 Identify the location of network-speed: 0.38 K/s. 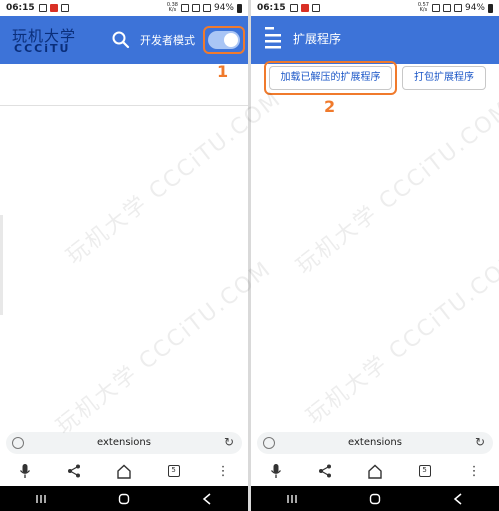
(172, 7).